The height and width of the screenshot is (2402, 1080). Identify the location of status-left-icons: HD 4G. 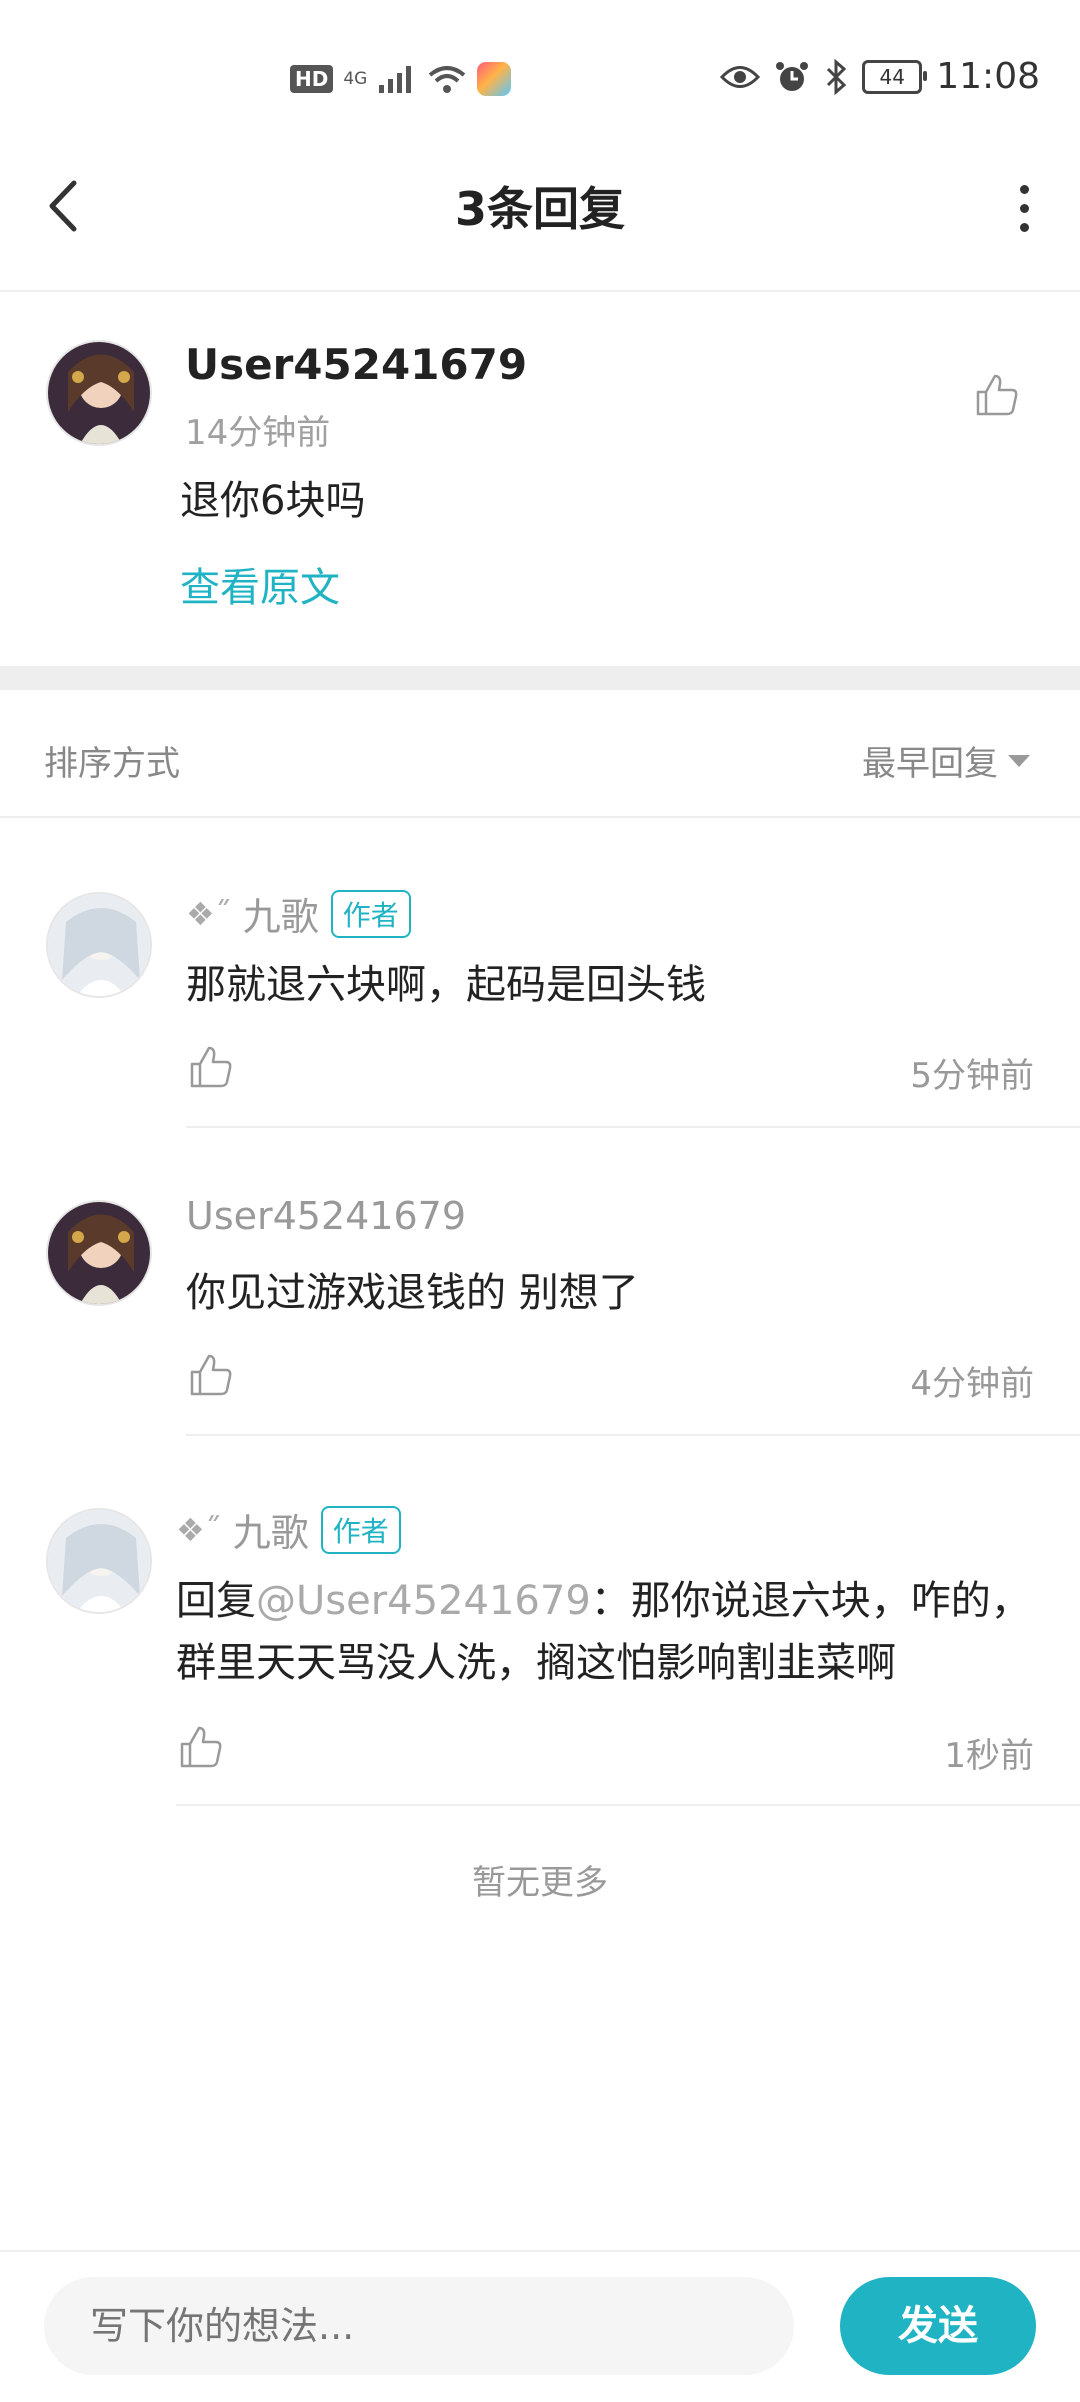
(401, 79).